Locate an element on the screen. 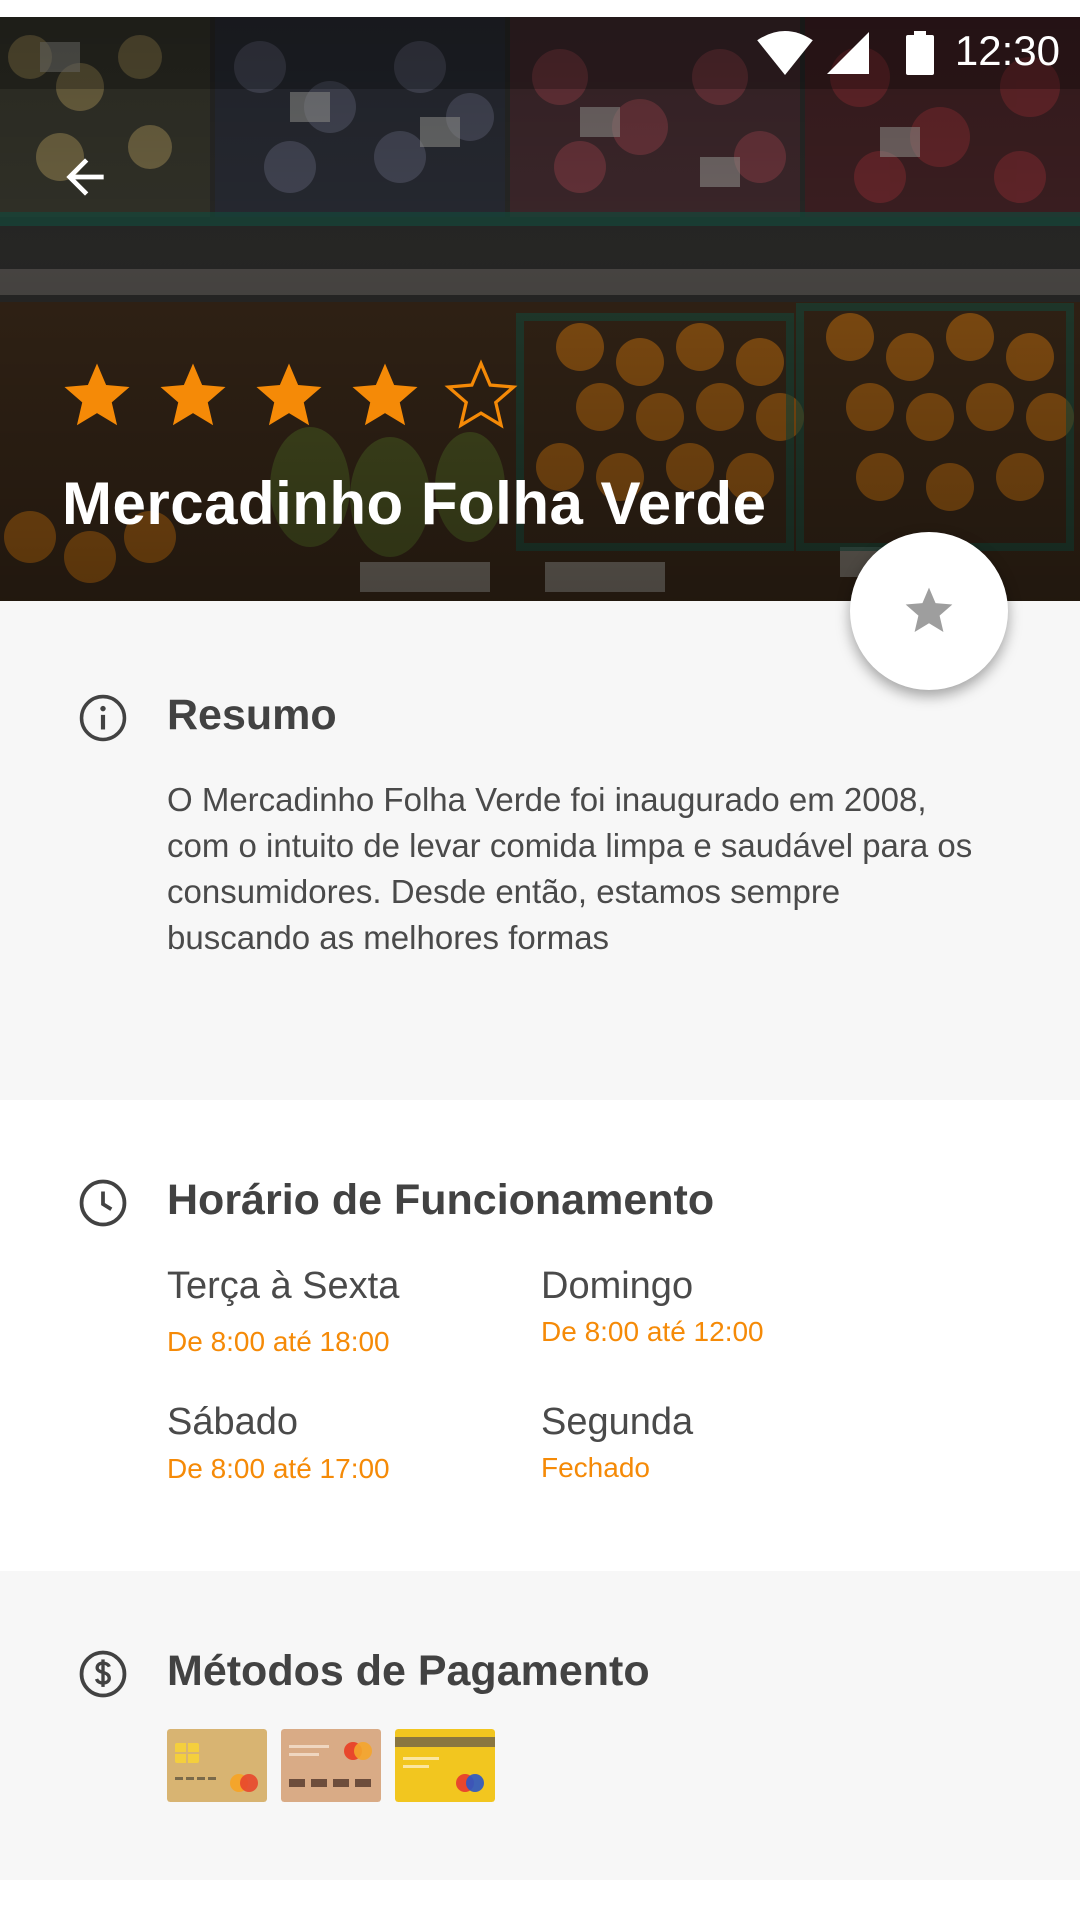  arrow-left-icon is located at coordinates (85, 177).